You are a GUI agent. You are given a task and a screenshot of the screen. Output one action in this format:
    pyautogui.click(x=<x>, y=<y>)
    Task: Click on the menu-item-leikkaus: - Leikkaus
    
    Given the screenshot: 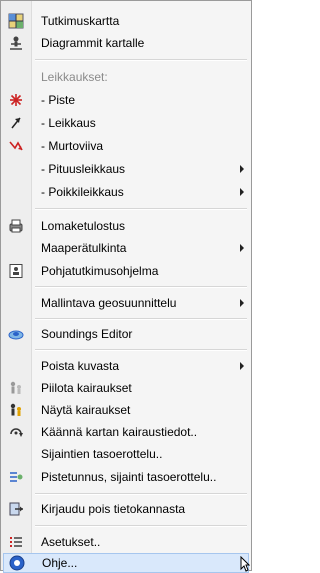 What is the action you would take?
    pyautogui.click(x=126, y=123)
    